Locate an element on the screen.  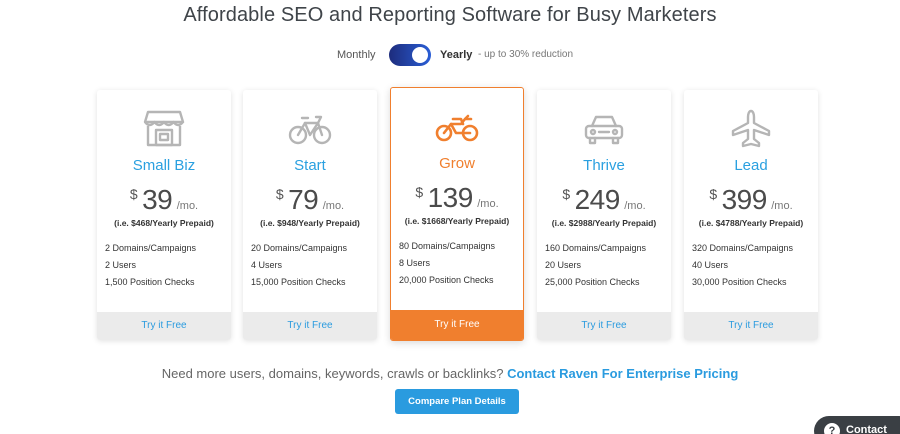
question-icon: ? is located at coordinates (832, 428).